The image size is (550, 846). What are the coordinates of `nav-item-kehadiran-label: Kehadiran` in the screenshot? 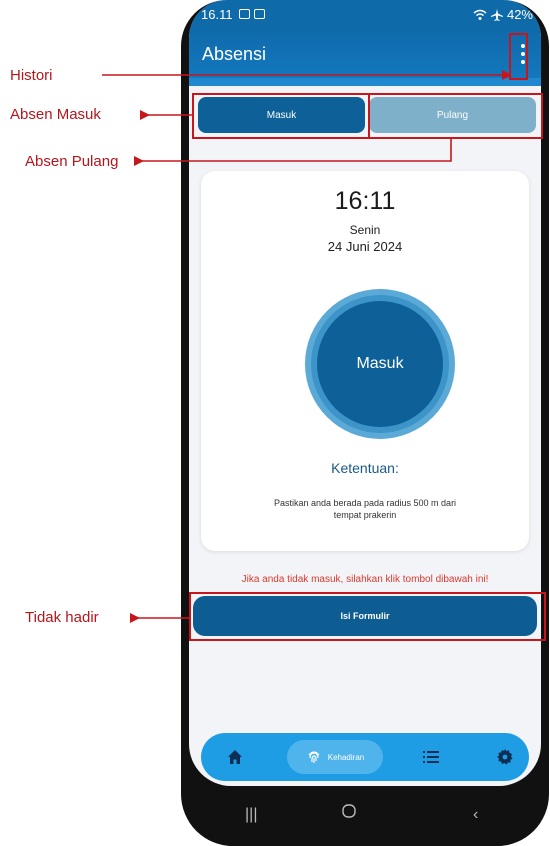 It's located at (346, 757).